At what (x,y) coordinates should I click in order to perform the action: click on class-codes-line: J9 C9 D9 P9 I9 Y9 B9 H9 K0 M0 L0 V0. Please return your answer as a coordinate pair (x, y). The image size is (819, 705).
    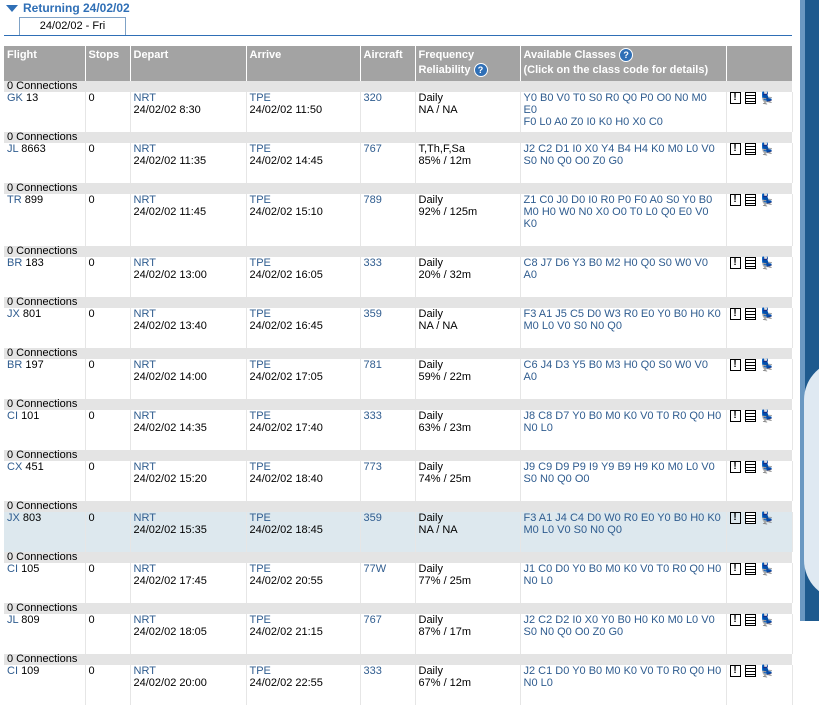
    Looking at the image, I should click on (619, 467).